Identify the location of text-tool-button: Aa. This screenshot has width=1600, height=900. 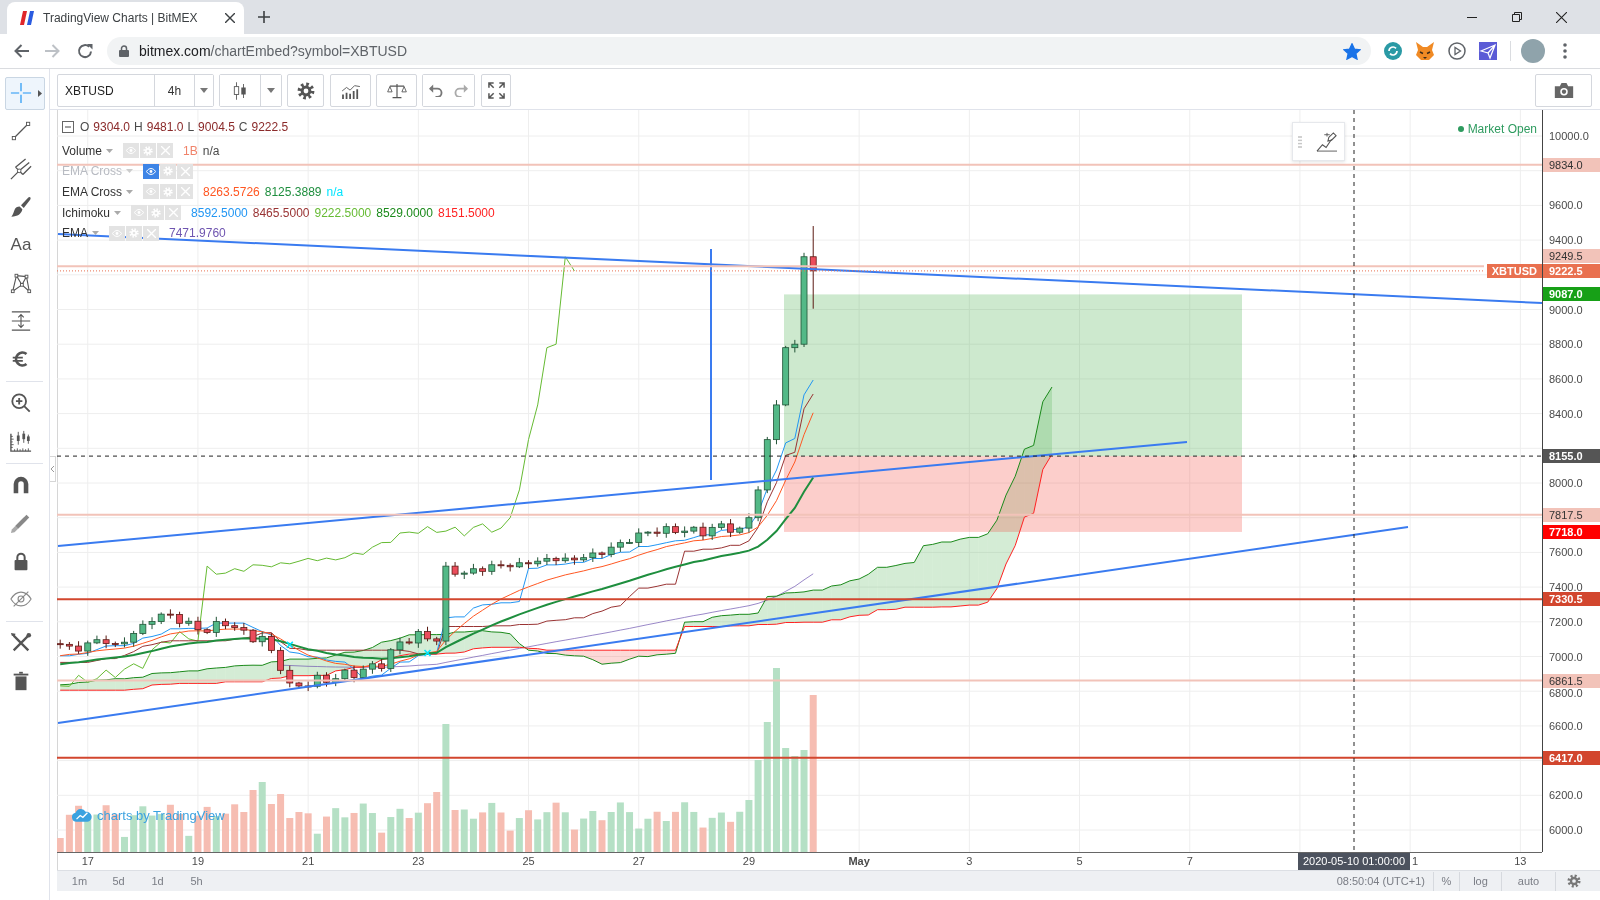
(25, 245).